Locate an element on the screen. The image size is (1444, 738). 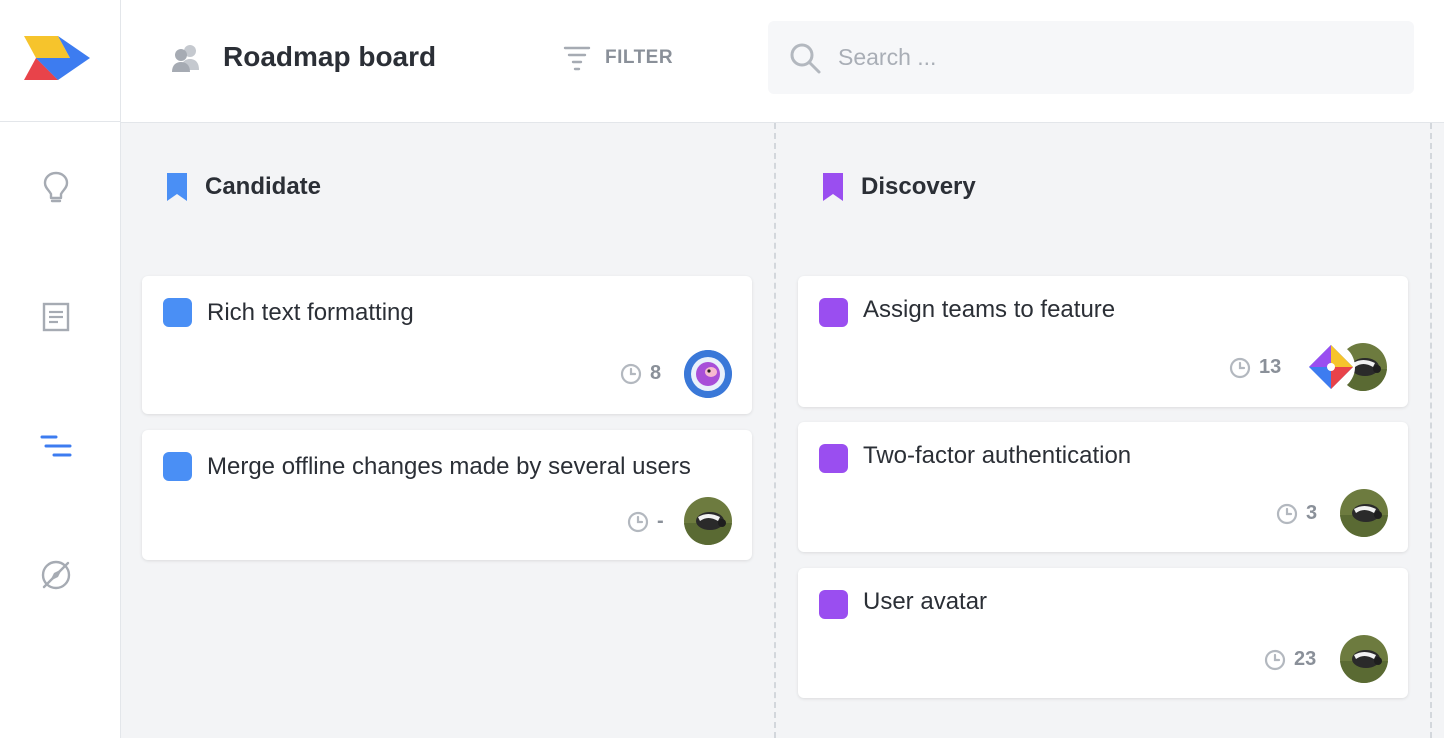
card-meta: 8 is located at coordinates (640, 373).